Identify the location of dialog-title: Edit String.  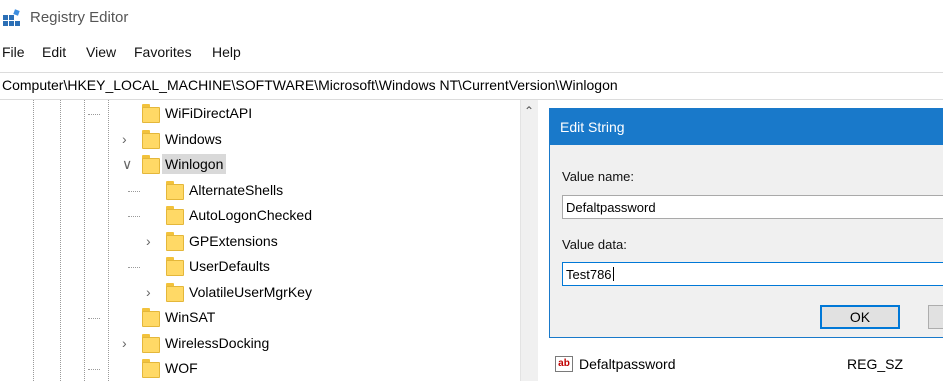
(592, 127).